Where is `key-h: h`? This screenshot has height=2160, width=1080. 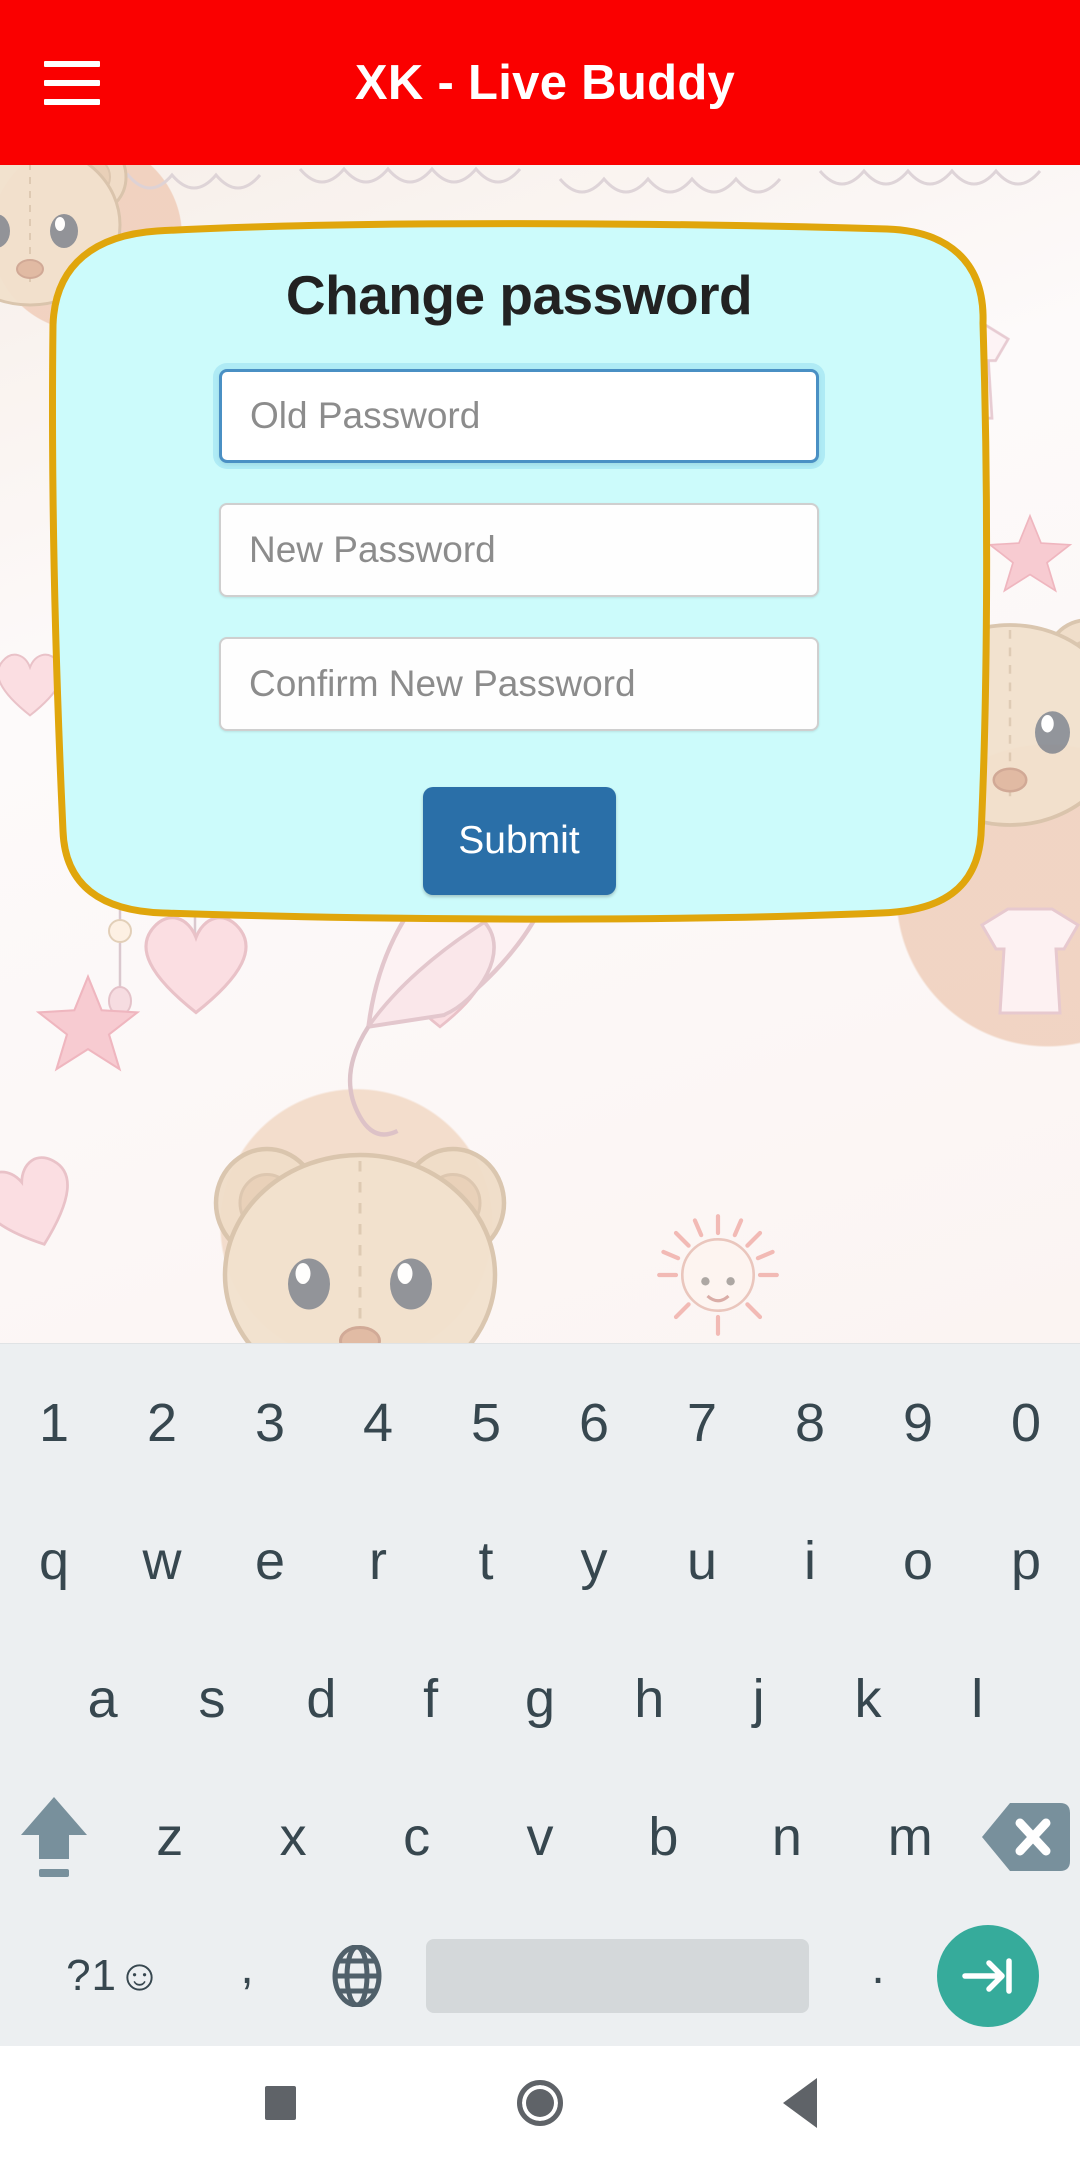 key-h: h is located at coordinates (649, 1699).